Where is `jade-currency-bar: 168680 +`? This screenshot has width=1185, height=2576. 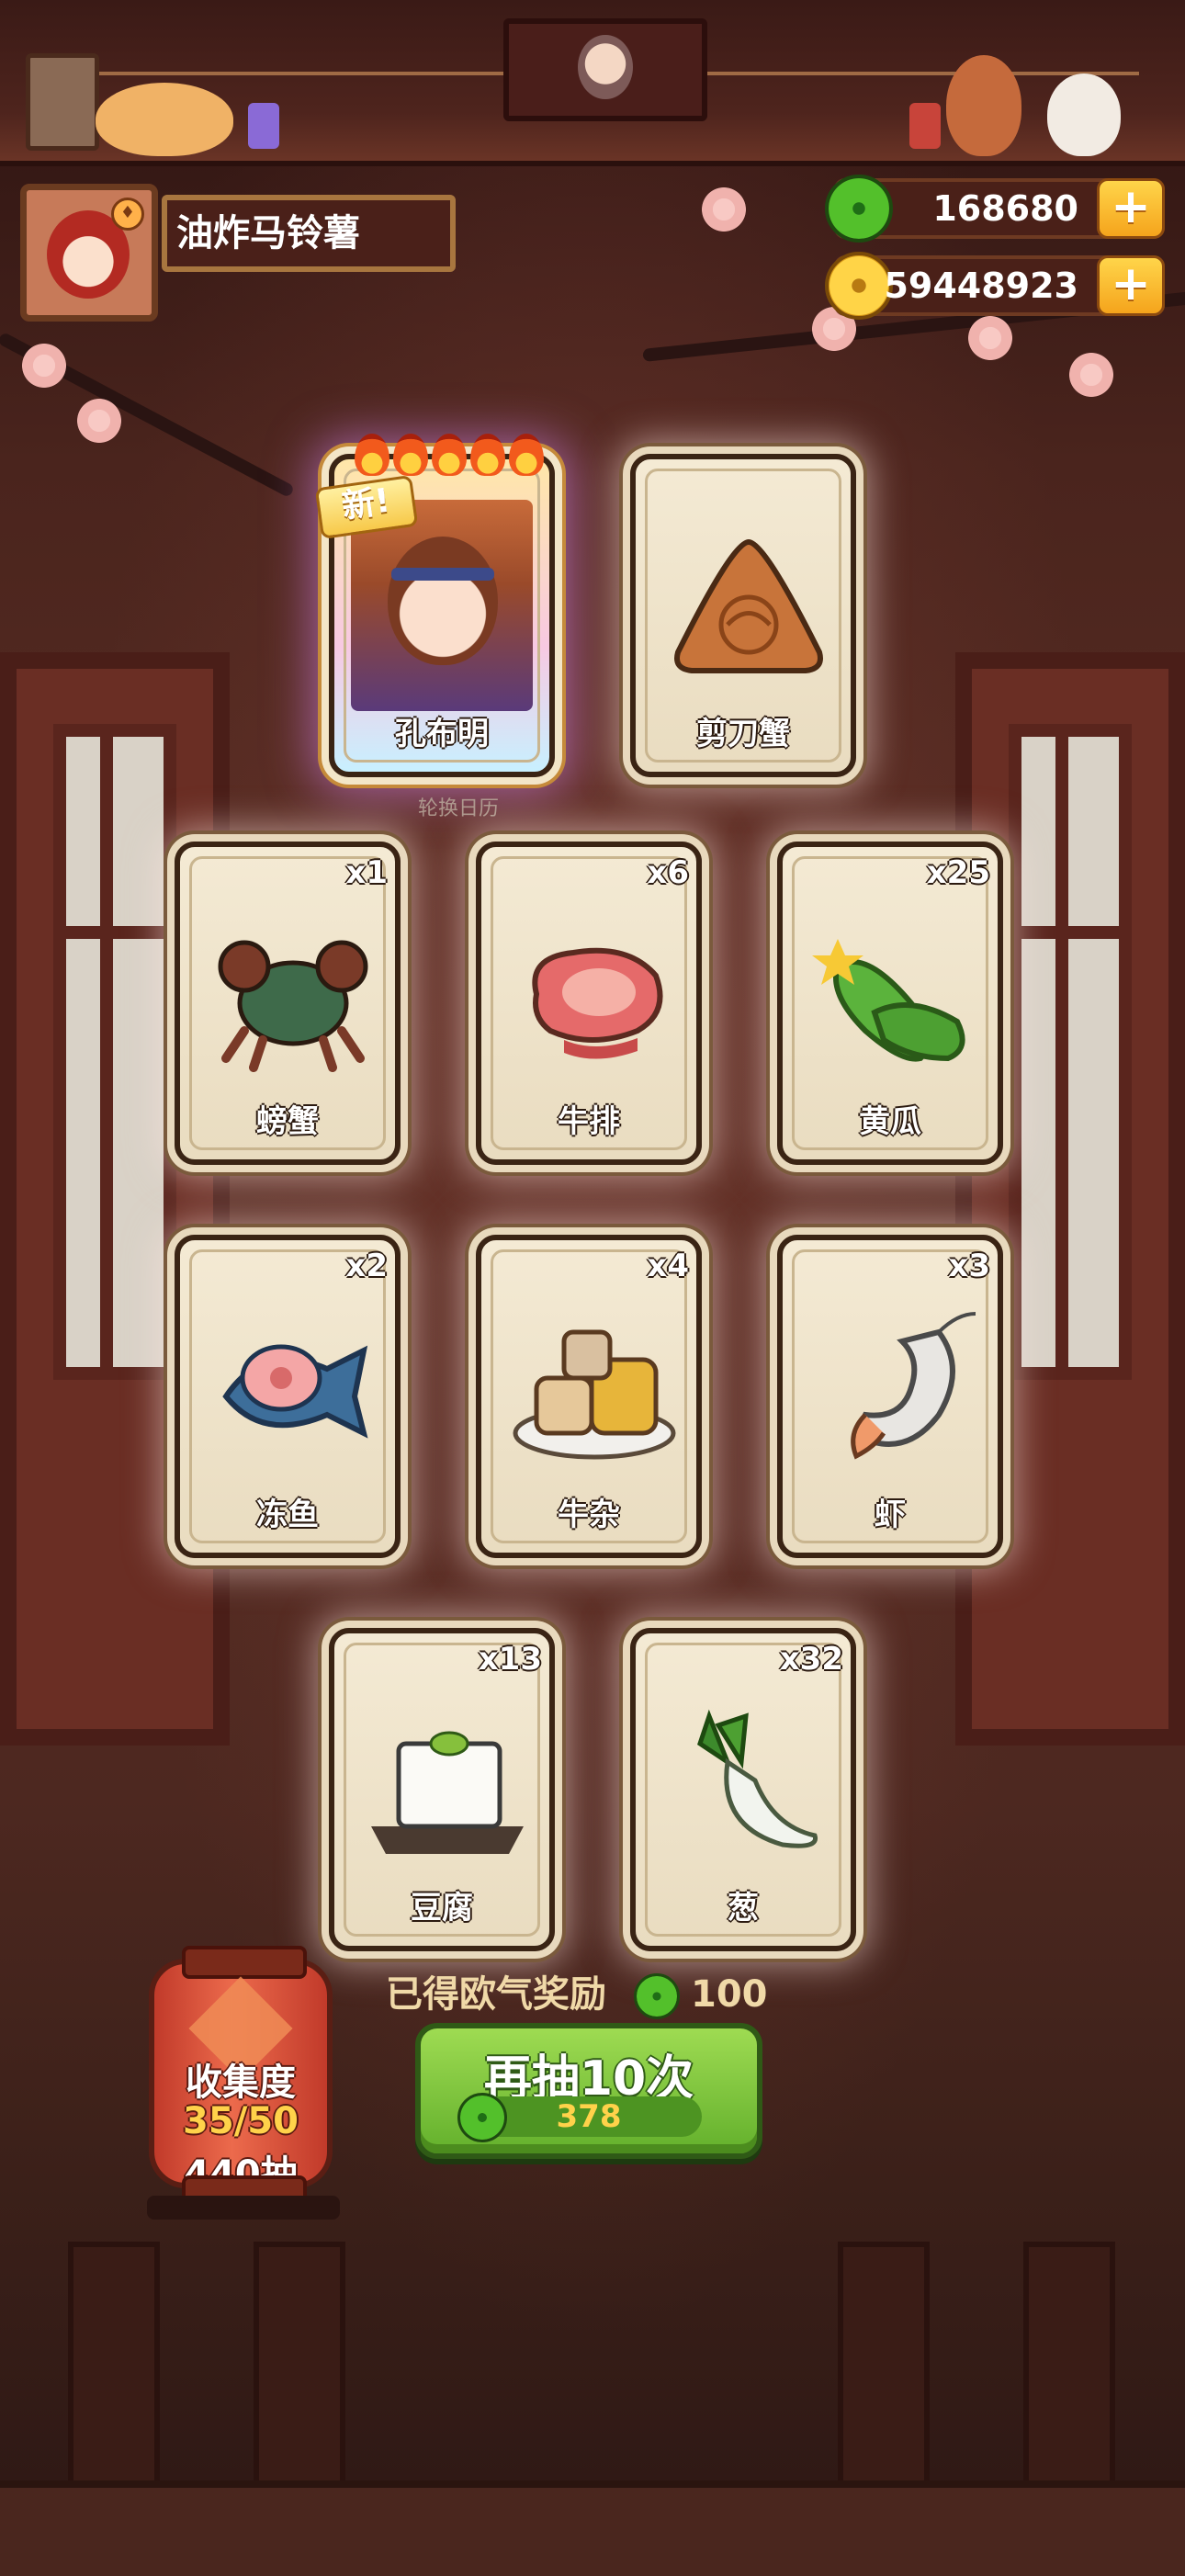
jade-currency-bar: 168680 + is located at coordinates (995, 209).